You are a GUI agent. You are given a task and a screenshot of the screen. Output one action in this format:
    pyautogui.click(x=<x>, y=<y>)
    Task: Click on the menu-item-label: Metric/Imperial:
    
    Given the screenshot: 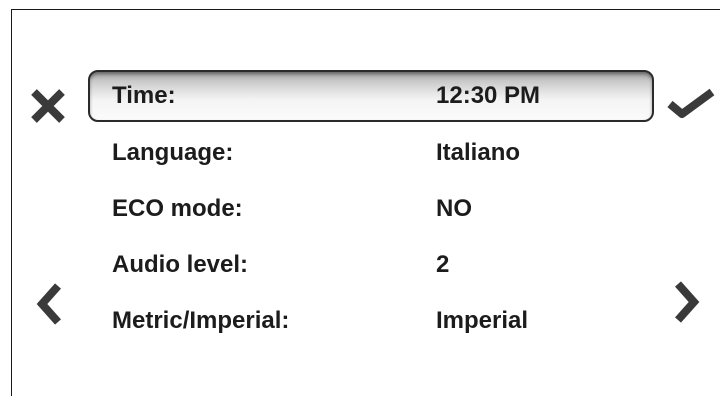 What is the action you would take?
    pyautogui.click(x=201, y=320)
    